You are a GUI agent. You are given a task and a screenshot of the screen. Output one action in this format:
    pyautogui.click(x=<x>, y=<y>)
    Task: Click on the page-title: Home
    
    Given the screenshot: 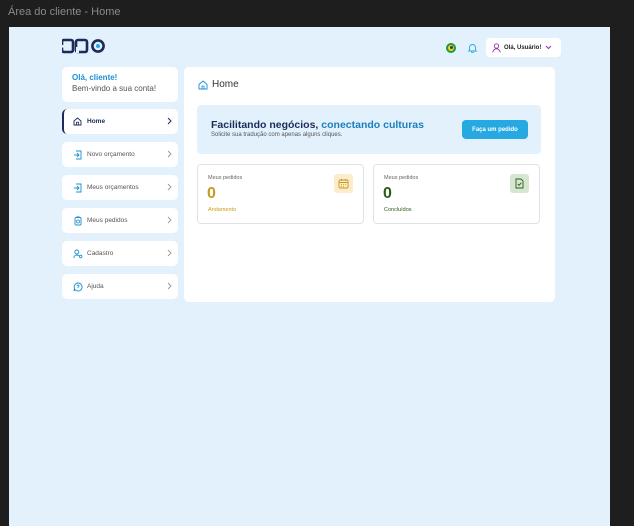 What is the action you would take?
    pyautogui.click(x=218, y=84)
    